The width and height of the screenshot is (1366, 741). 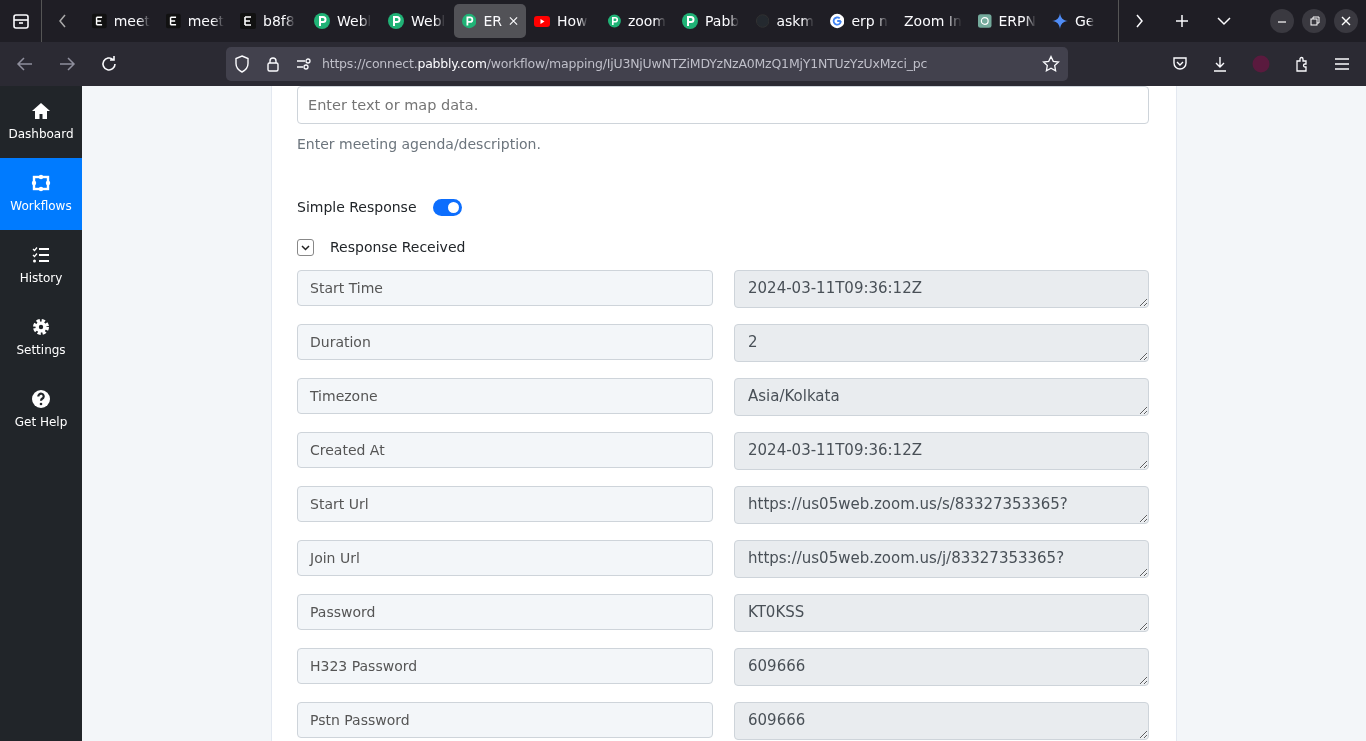 What do you see at coordinates (859, 21) in the screenshot?
I see `browser-tab: erp n` at bounding box center [859, 21].